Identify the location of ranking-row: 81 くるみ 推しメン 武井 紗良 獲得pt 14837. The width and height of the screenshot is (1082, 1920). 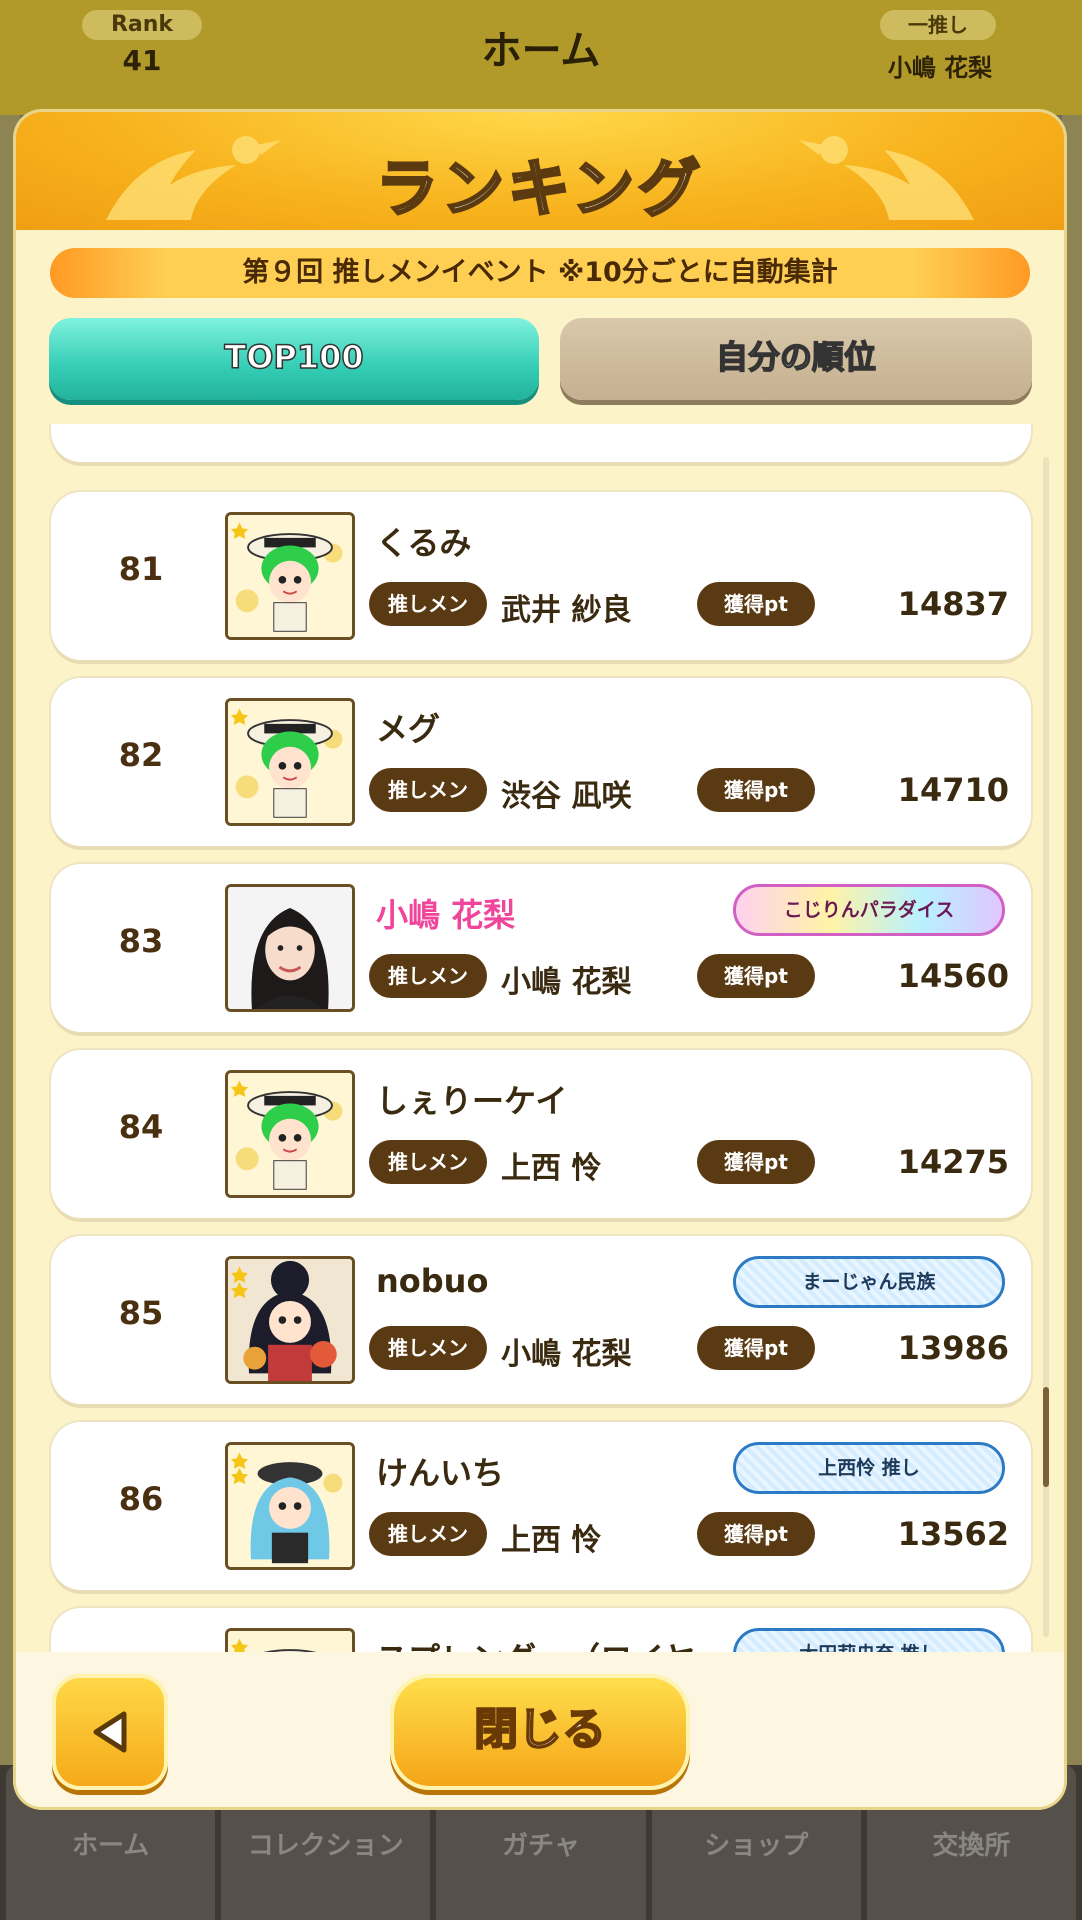
(541, 576).